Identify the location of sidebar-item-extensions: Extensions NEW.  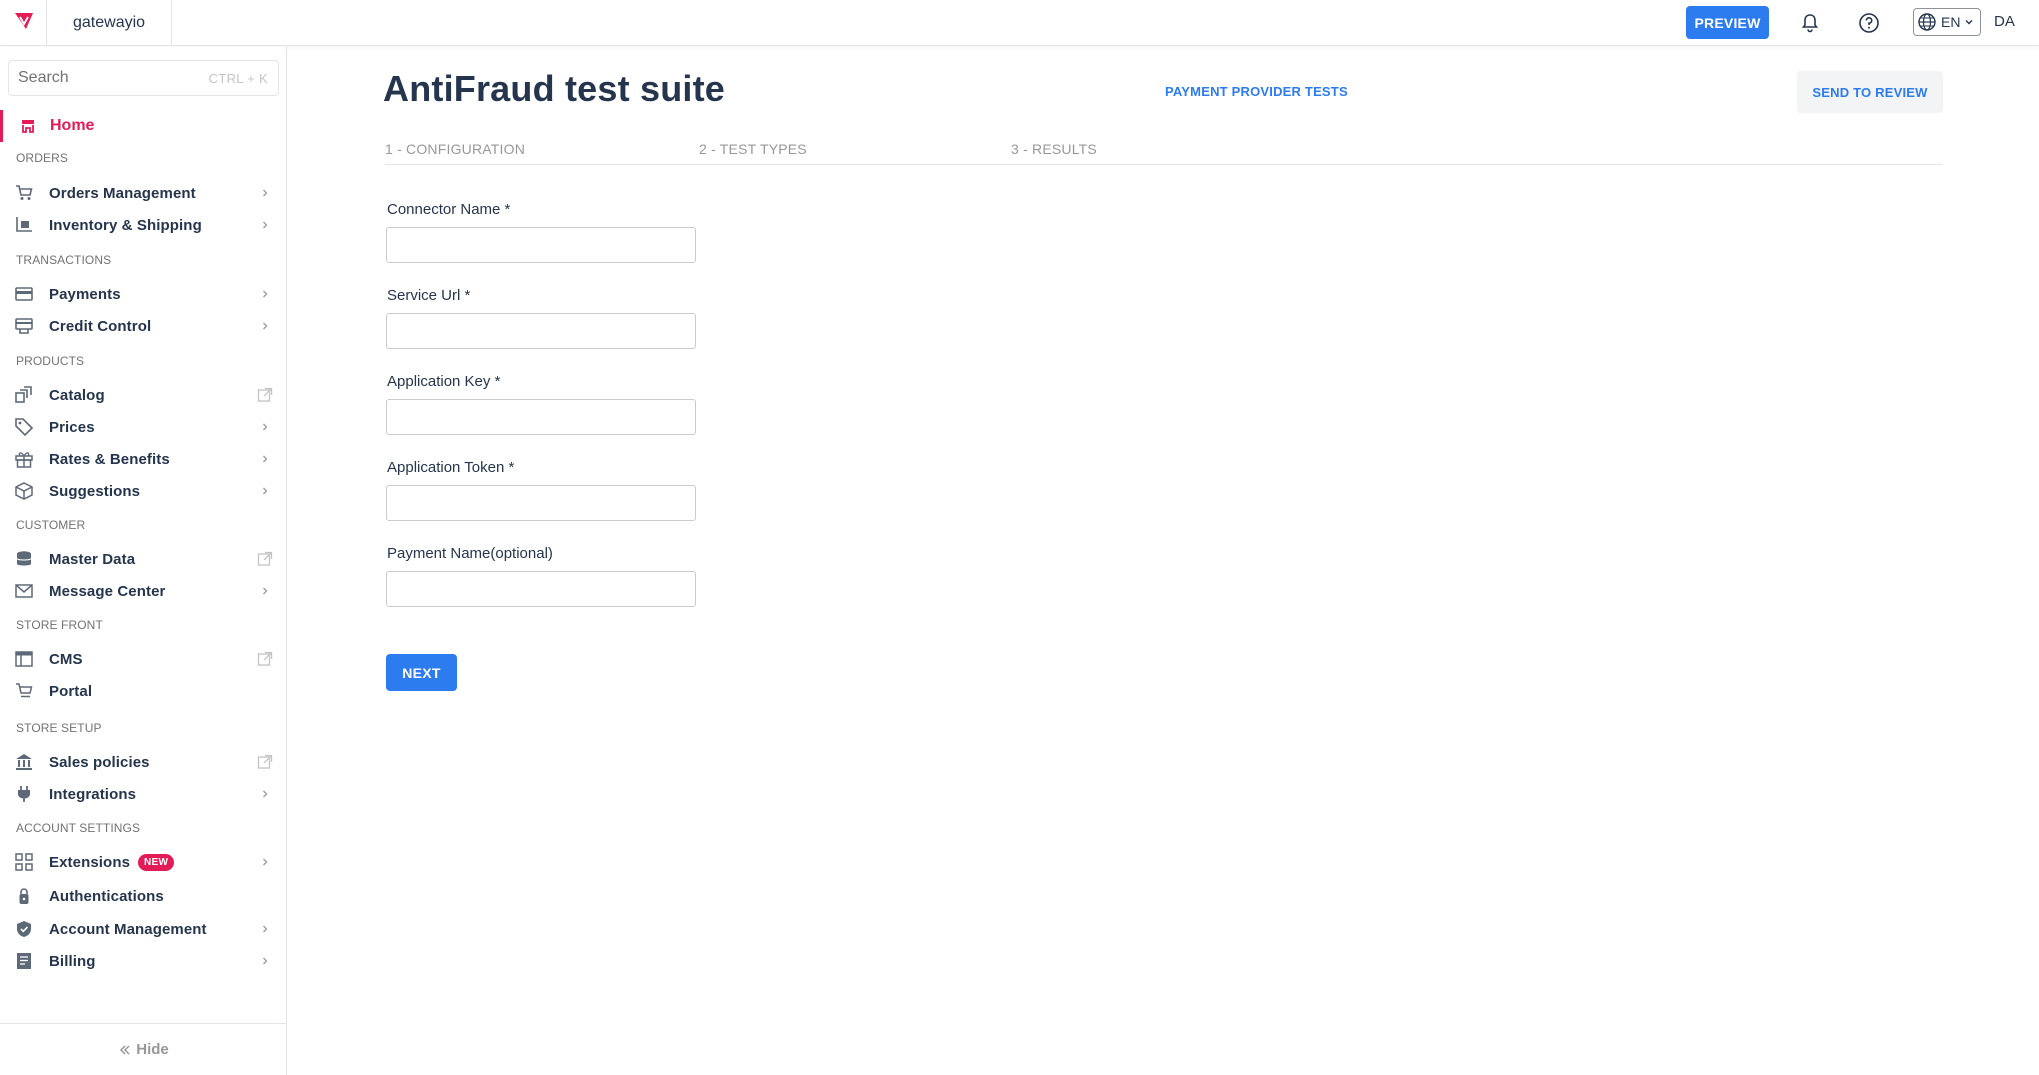
(143, 862).